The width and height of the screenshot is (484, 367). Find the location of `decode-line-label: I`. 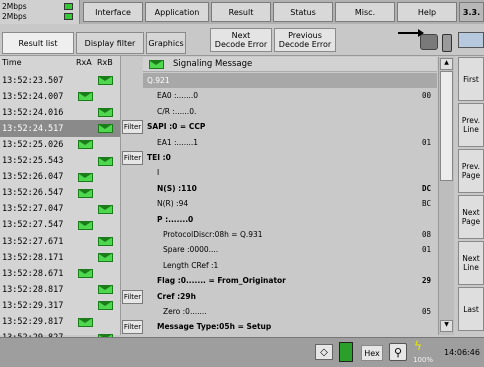

decode-line-label: I is located at coordinates (158, 173).